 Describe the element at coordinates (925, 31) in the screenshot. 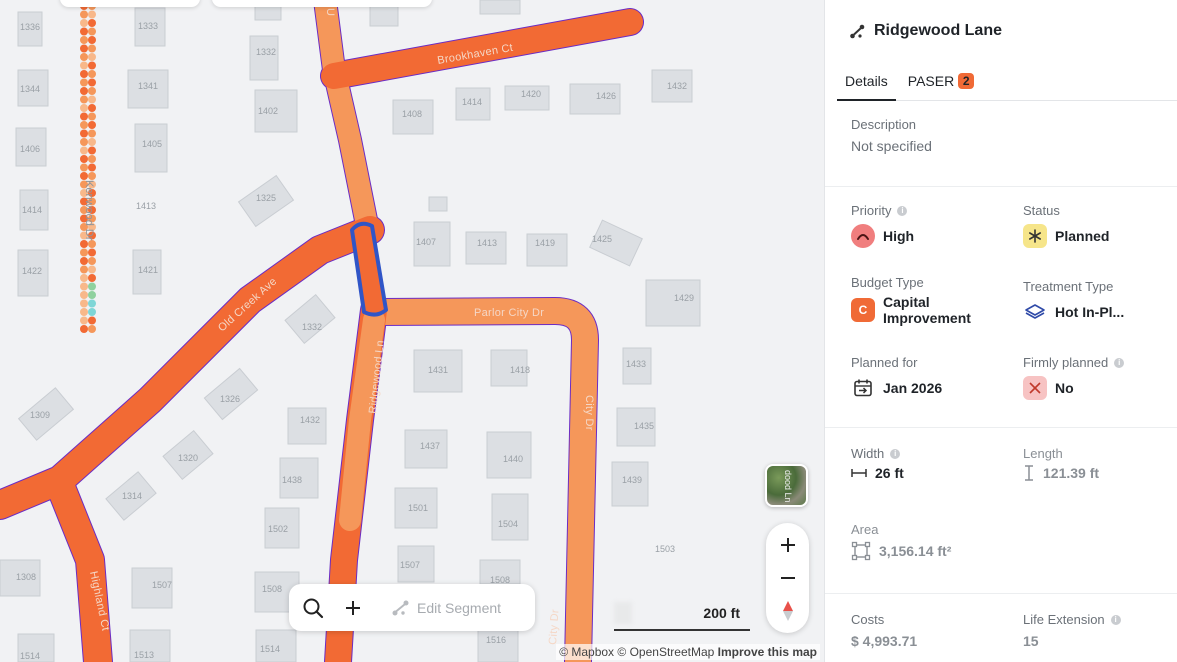

I see `panel-header: Ridgewood Lane` at that location.